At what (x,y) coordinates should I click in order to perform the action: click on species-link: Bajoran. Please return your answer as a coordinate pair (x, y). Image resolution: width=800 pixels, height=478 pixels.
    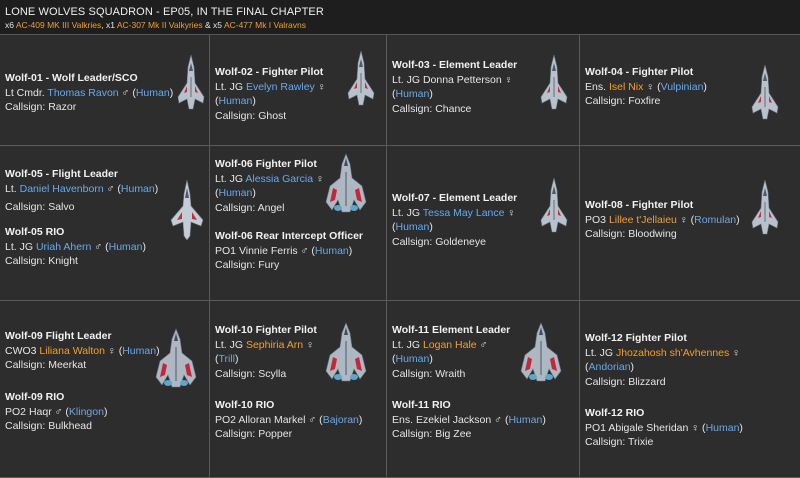
    Looking at the image, I should click on (341, 420).